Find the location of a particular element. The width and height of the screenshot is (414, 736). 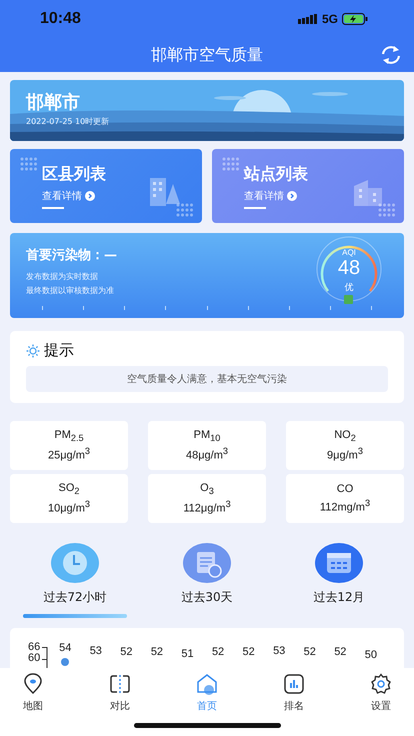

data-note: 最终数据以审核数据为准 is located at coordinates (70, 291).